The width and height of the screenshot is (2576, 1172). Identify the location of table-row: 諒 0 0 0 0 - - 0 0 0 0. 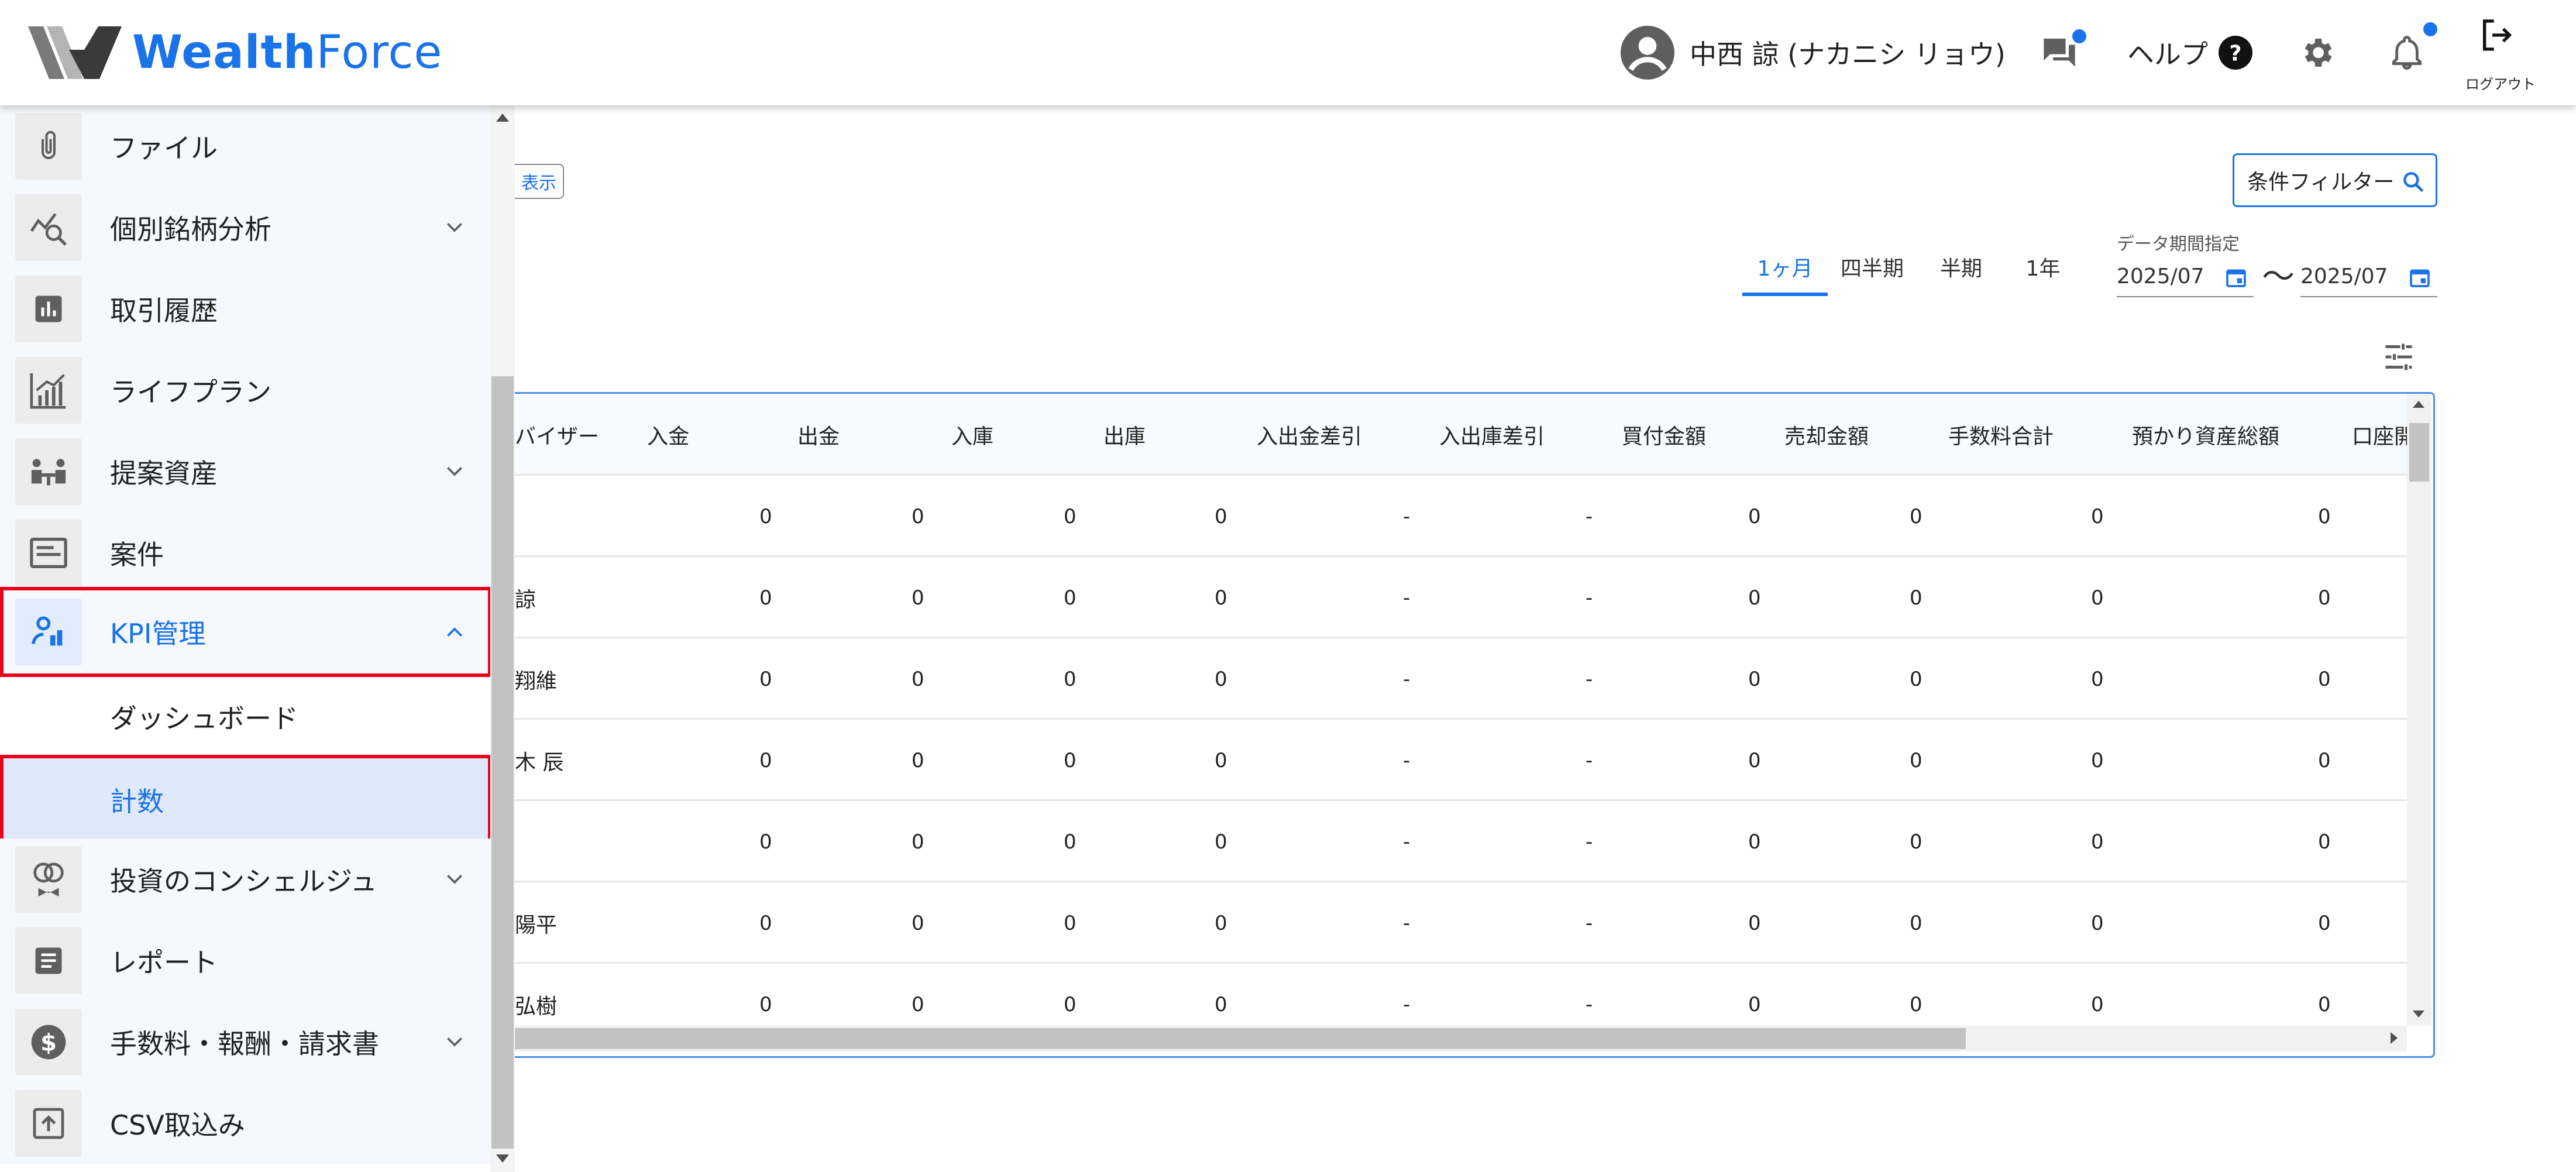
(1461, 597).